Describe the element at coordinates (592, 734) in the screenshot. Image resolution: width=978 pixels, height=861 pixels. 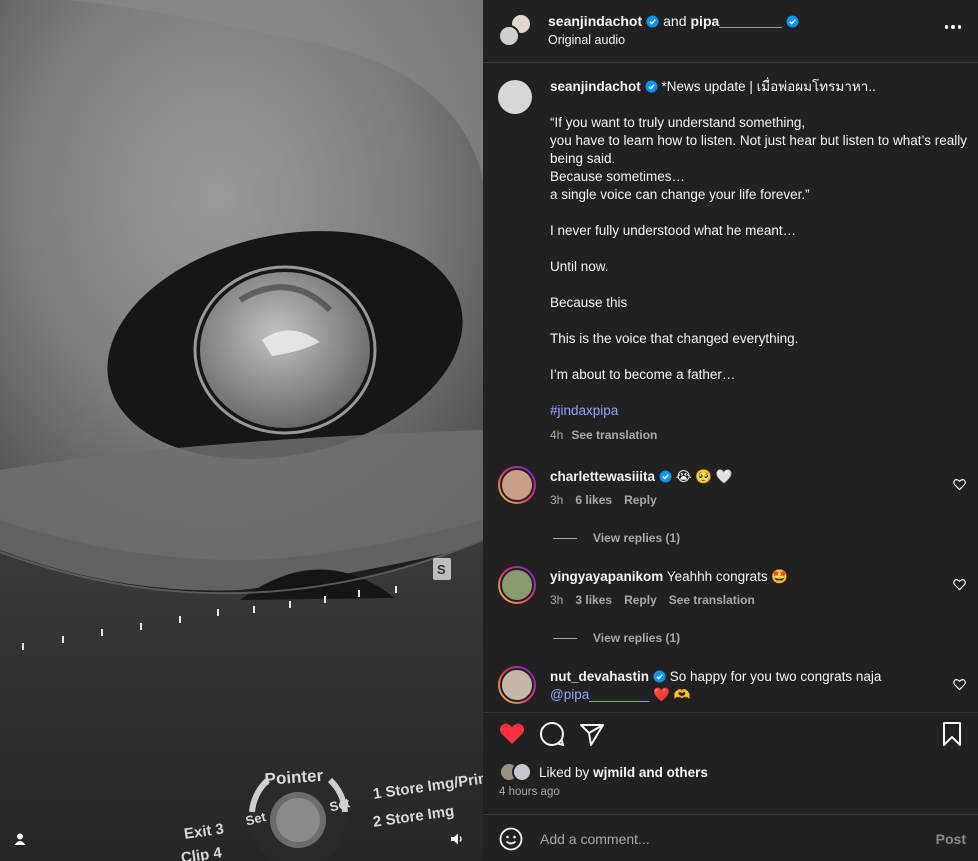
I see `share-paper-plane-icon` at that location.